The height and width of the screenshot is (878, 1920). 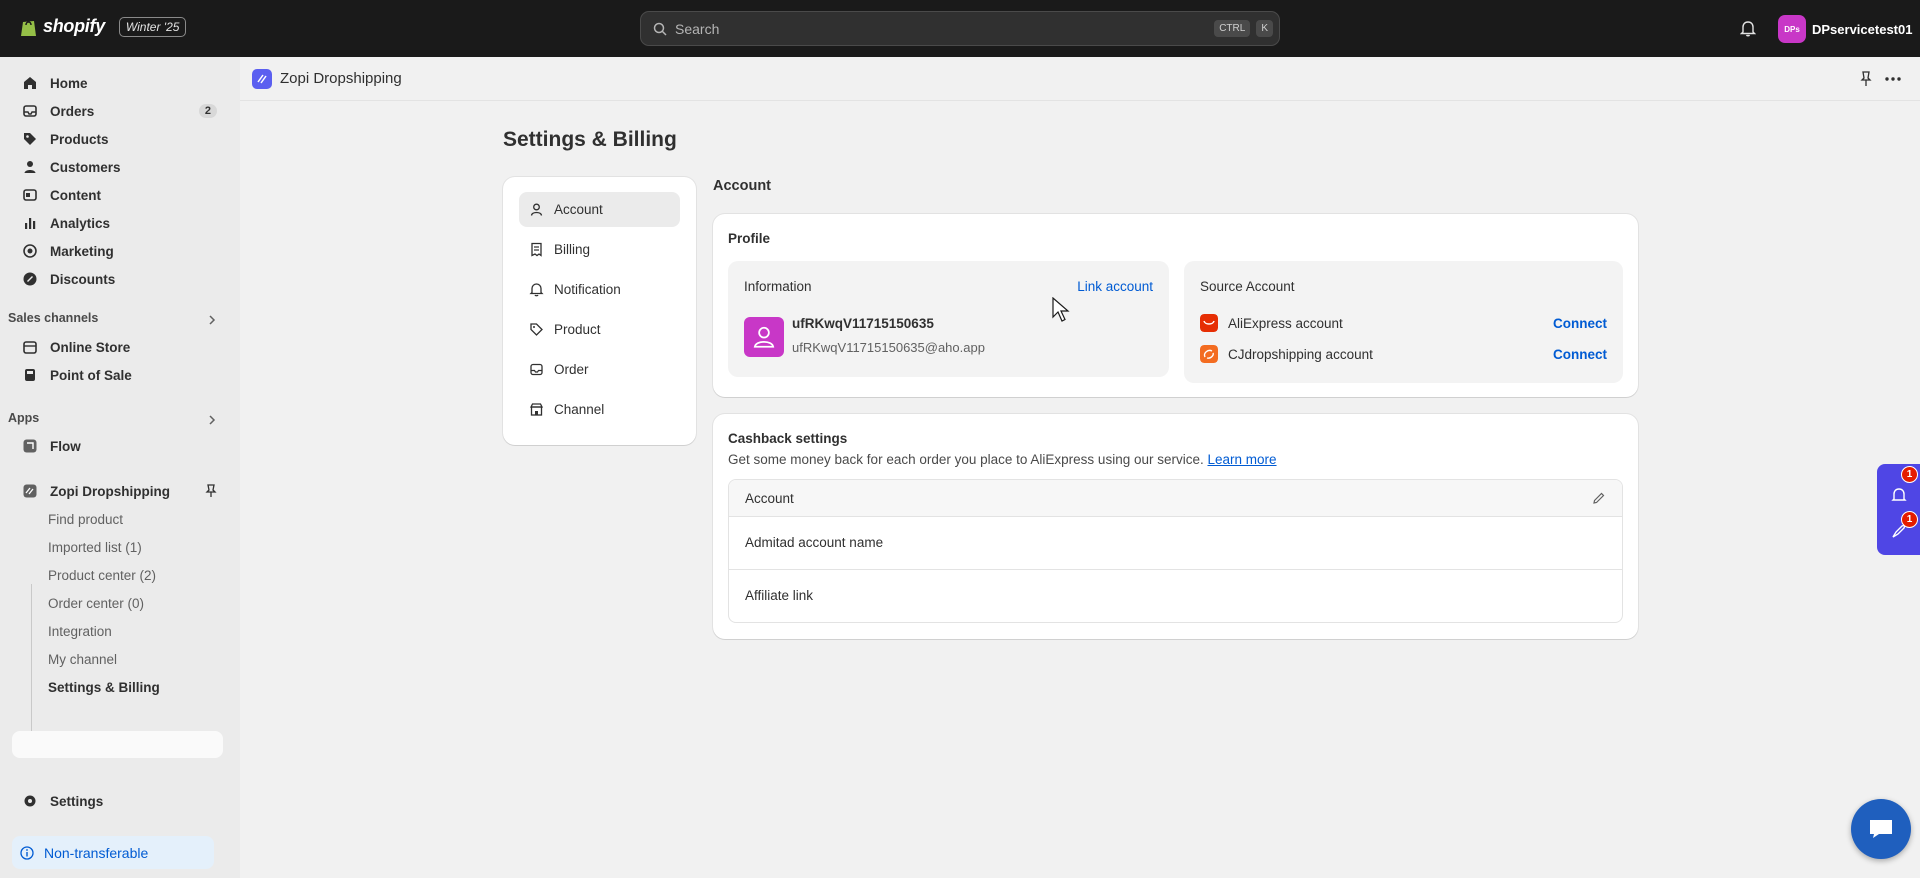 I want to click on section-heading-account: Account, so click(x=742, y=186).